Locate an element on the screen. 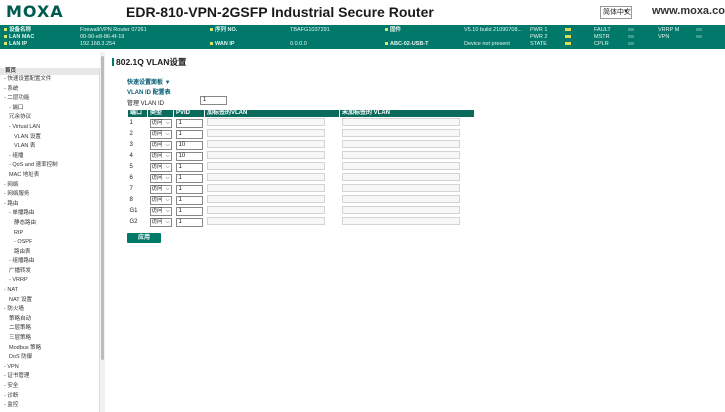 The image size is (725, 412). sidebar-item: 路由表 is located at coordinates (49, 253).